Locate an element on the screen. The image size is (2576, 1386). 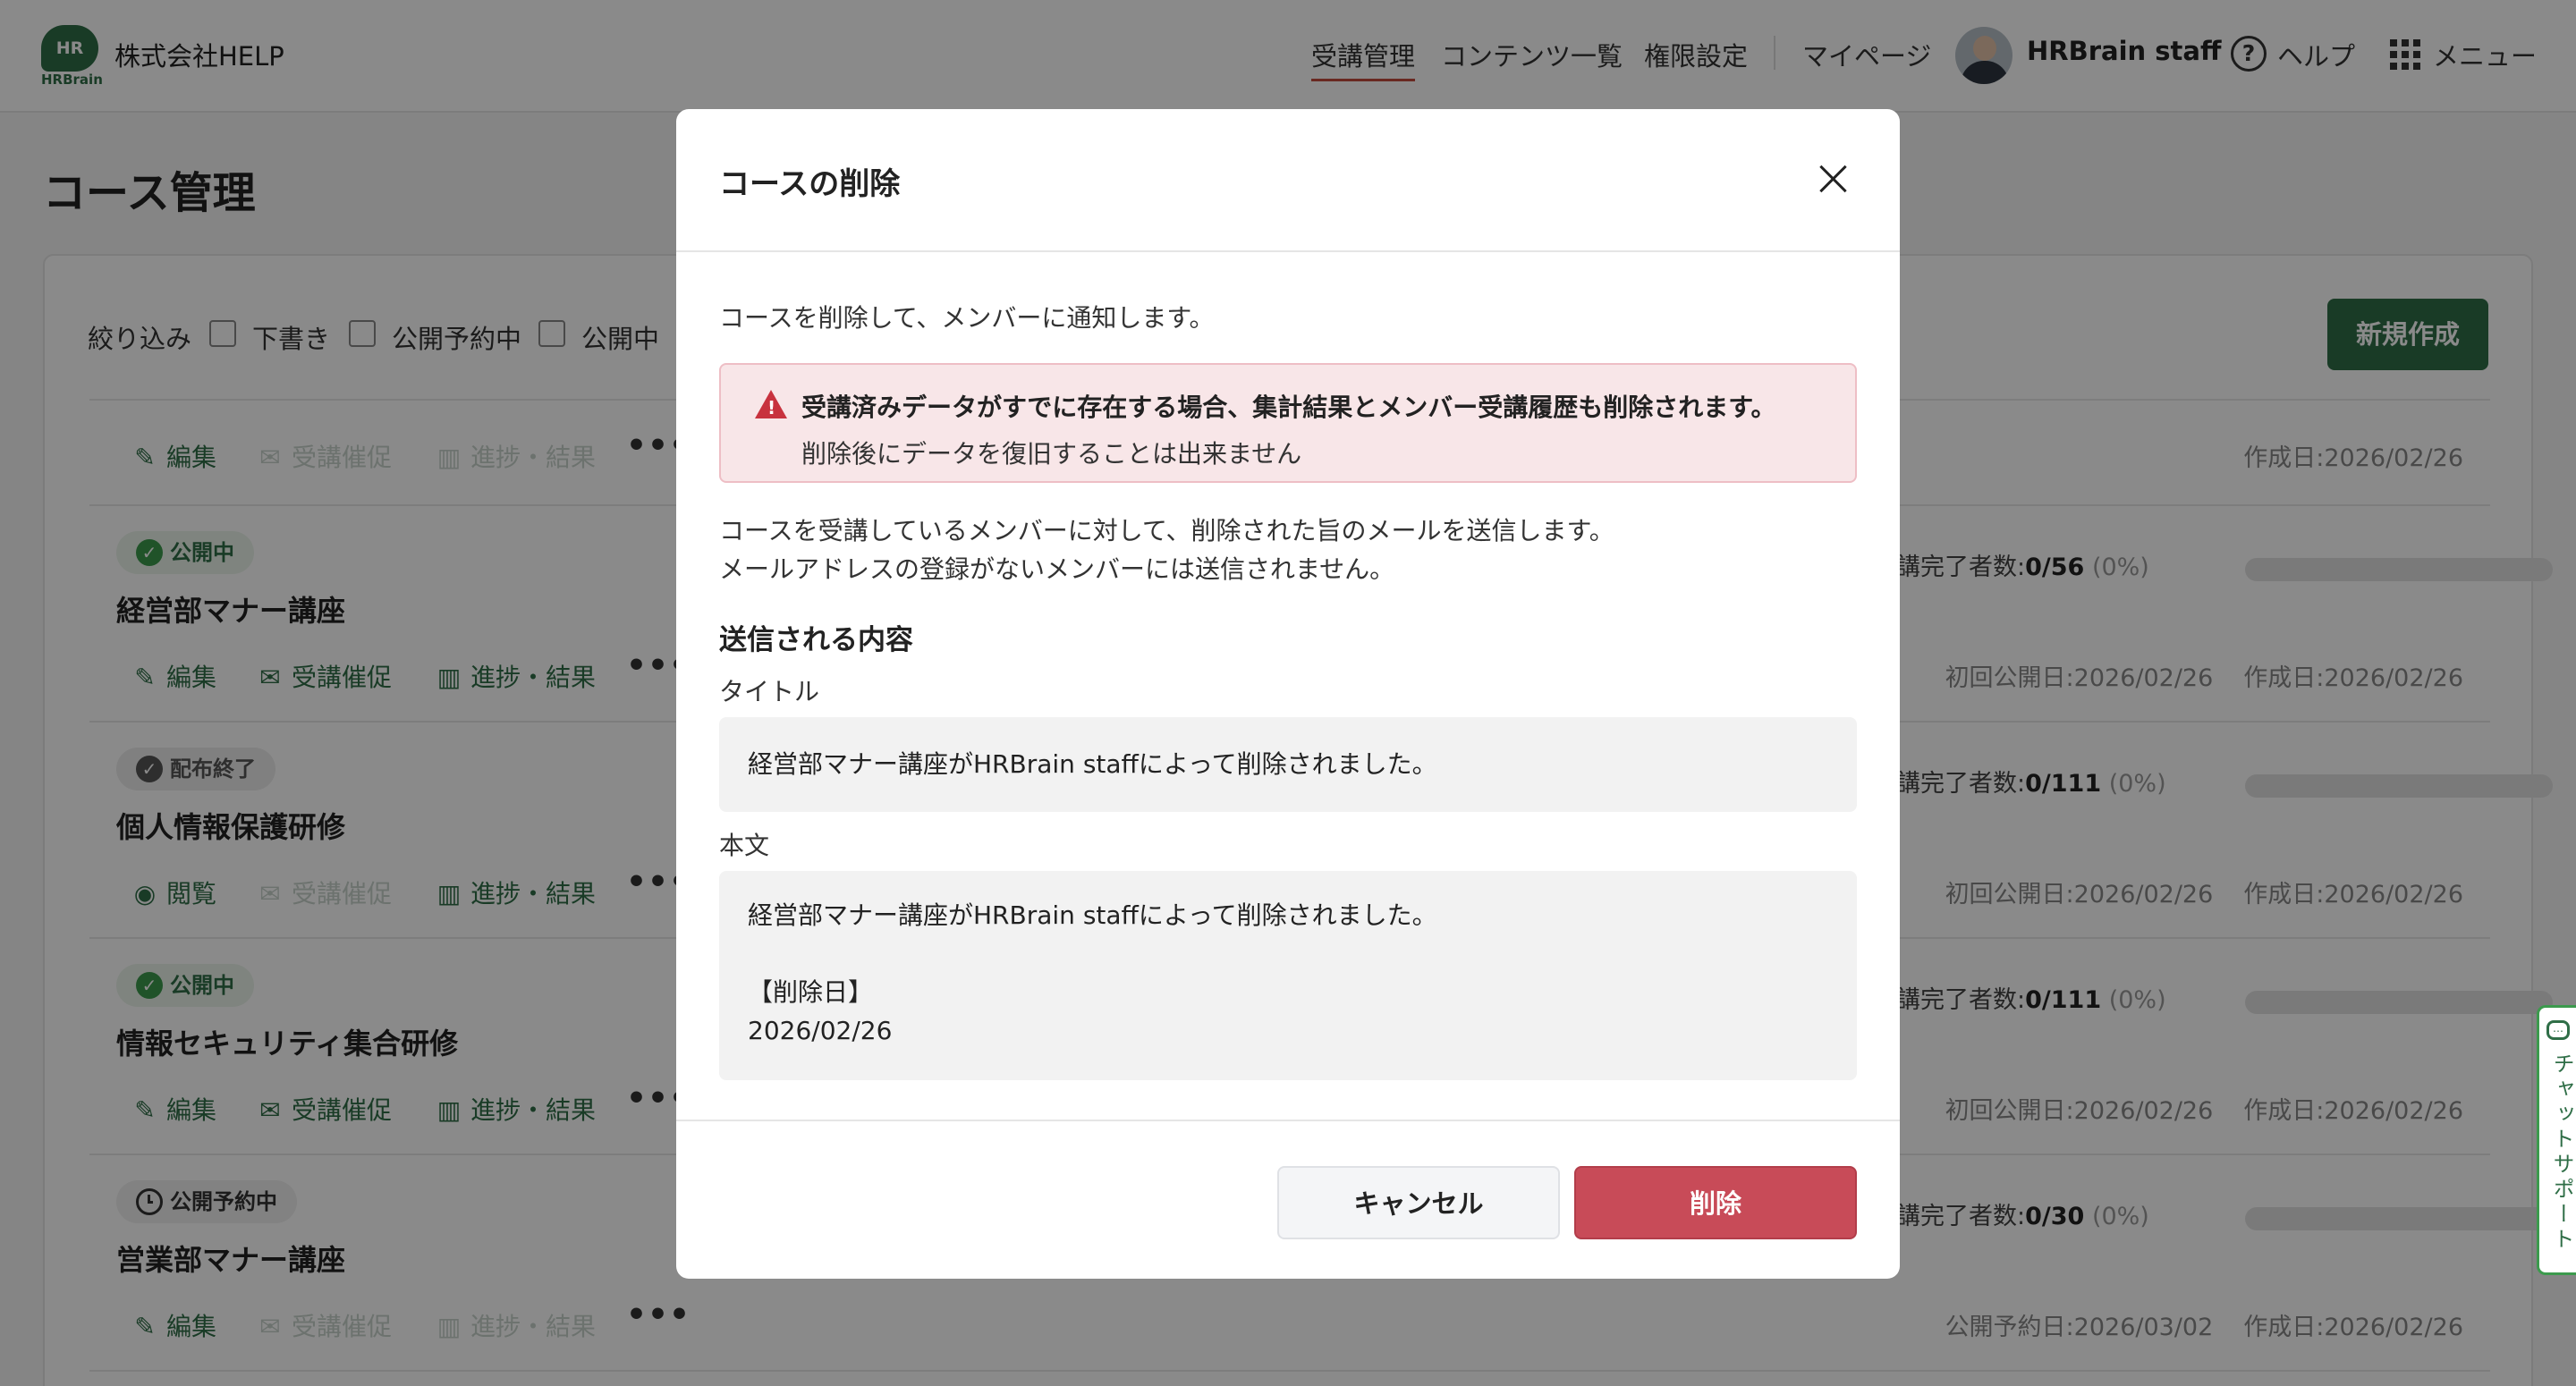
chat-support-tab: … チャットサポート is located at coordinates (2556, 1140).